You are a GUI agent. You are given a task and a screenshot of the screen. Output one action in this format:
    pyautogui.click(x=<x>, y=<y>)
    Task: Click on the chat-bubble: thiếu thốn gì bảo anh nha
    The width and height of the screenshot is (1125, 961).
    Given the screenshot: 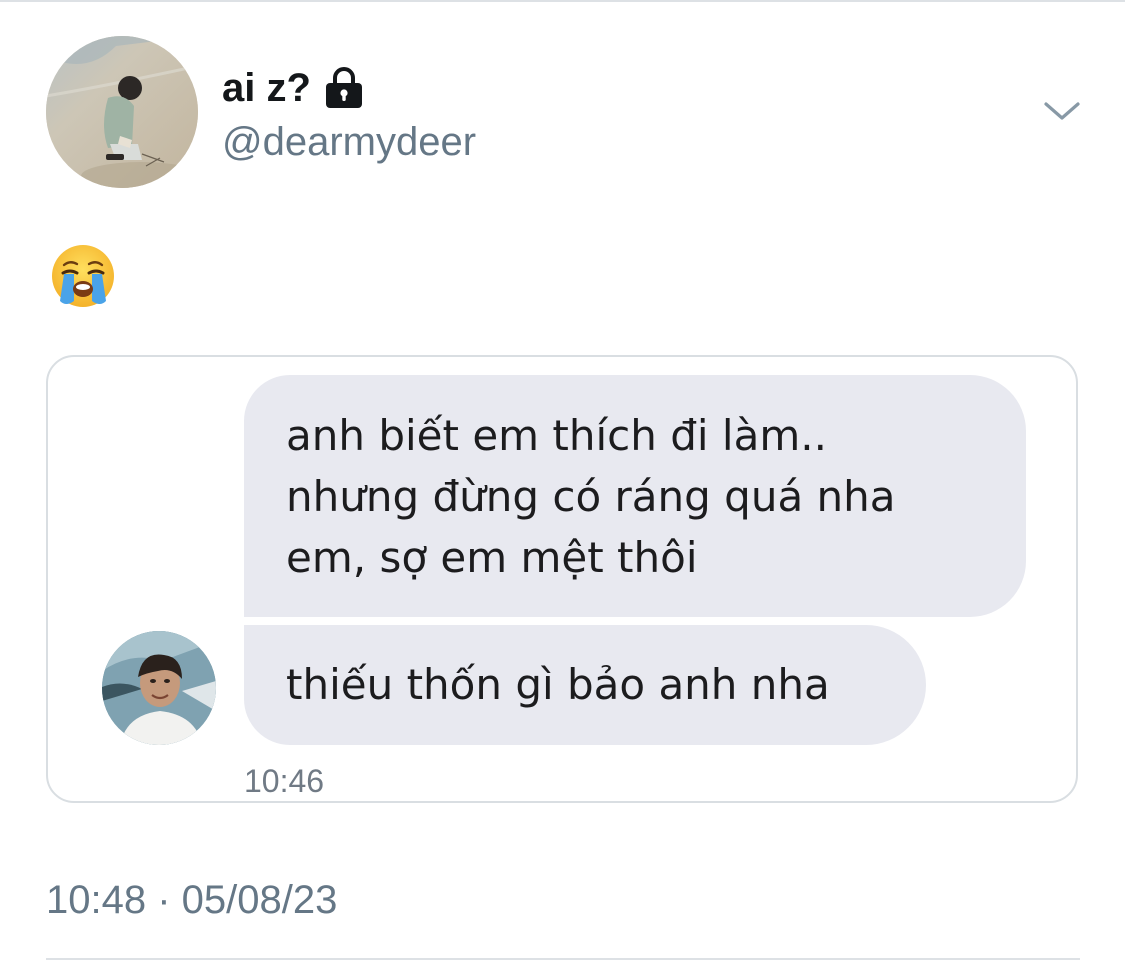 What is the action you would take?
    pyautogui.click(x=585, y=685)
    